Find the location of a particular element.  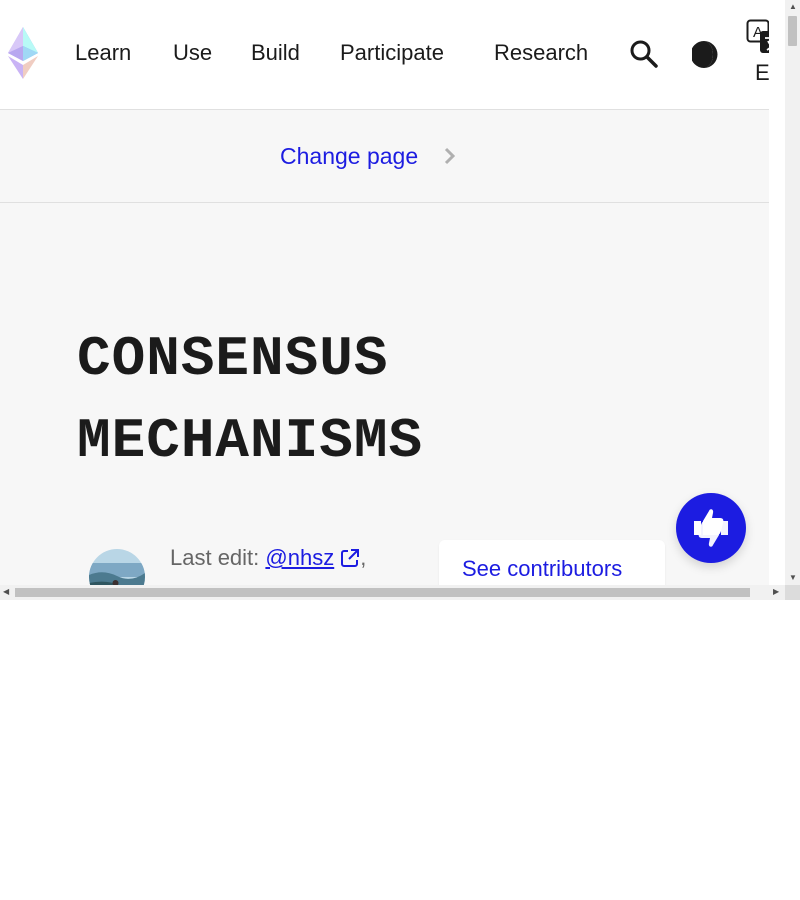

change-page-button: Change page is located at coordinates (349, 156).